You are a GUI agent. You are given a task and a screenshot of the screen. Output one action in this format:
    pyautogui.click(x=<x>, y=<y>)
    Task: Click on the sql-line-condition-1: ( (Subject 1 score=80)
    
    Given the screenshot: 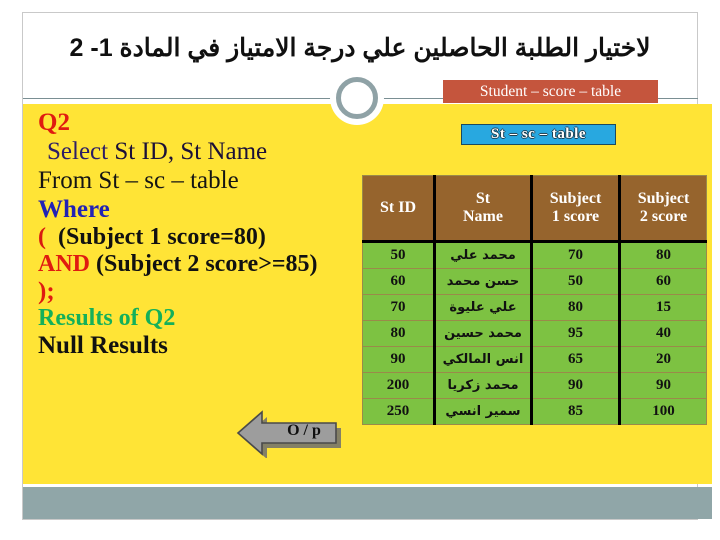 What is the action you would take?
    pyautogui.click(x=203, y=237)
    